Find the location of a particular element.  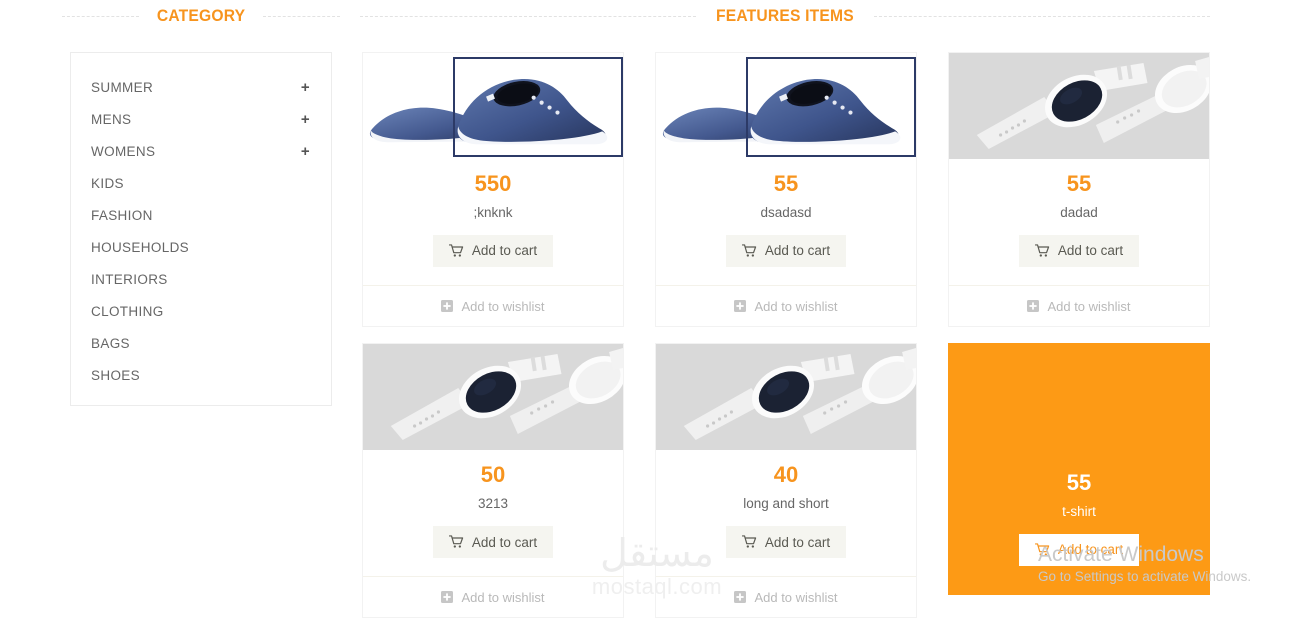

sidebar-item-label: SUMMER is located at coordinates (122, 87).